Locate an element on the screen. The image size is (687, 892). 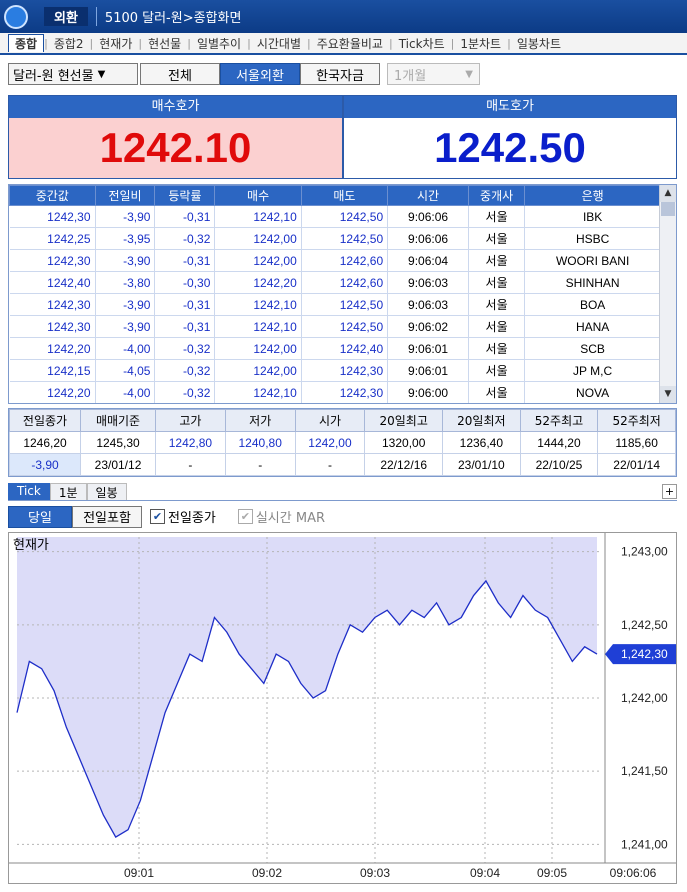
chart-title: 현재가 is located at coordinates (31, 544).